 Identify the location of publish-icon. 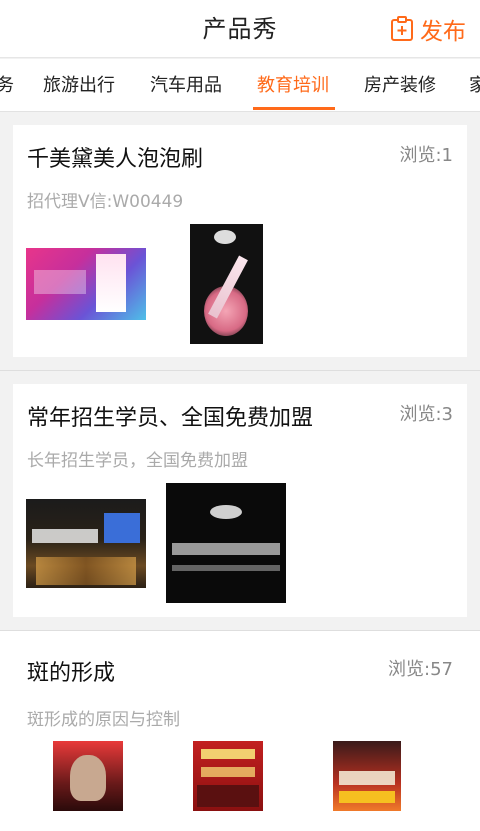
(402, 28).